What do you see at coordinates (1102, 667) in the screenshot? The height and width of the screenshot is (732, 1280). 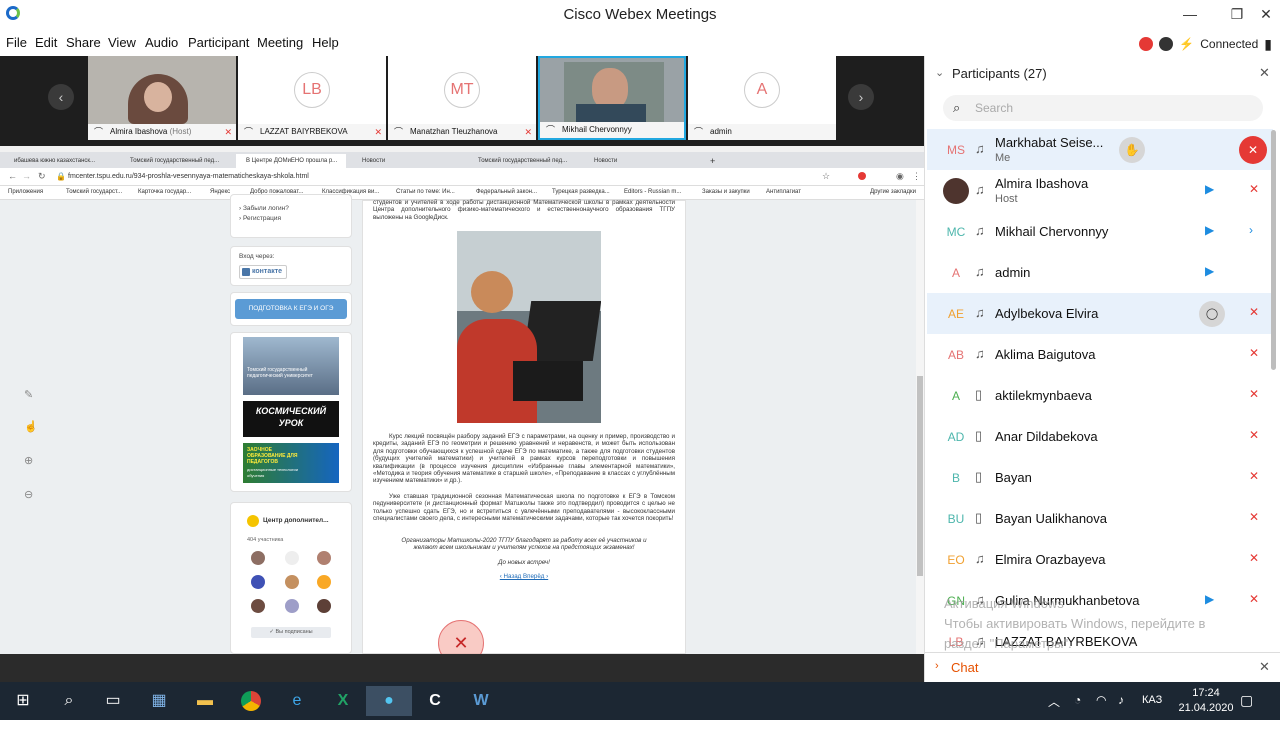 I see `chat-section: › Chat ✕` at bounding box center [1102, 667].